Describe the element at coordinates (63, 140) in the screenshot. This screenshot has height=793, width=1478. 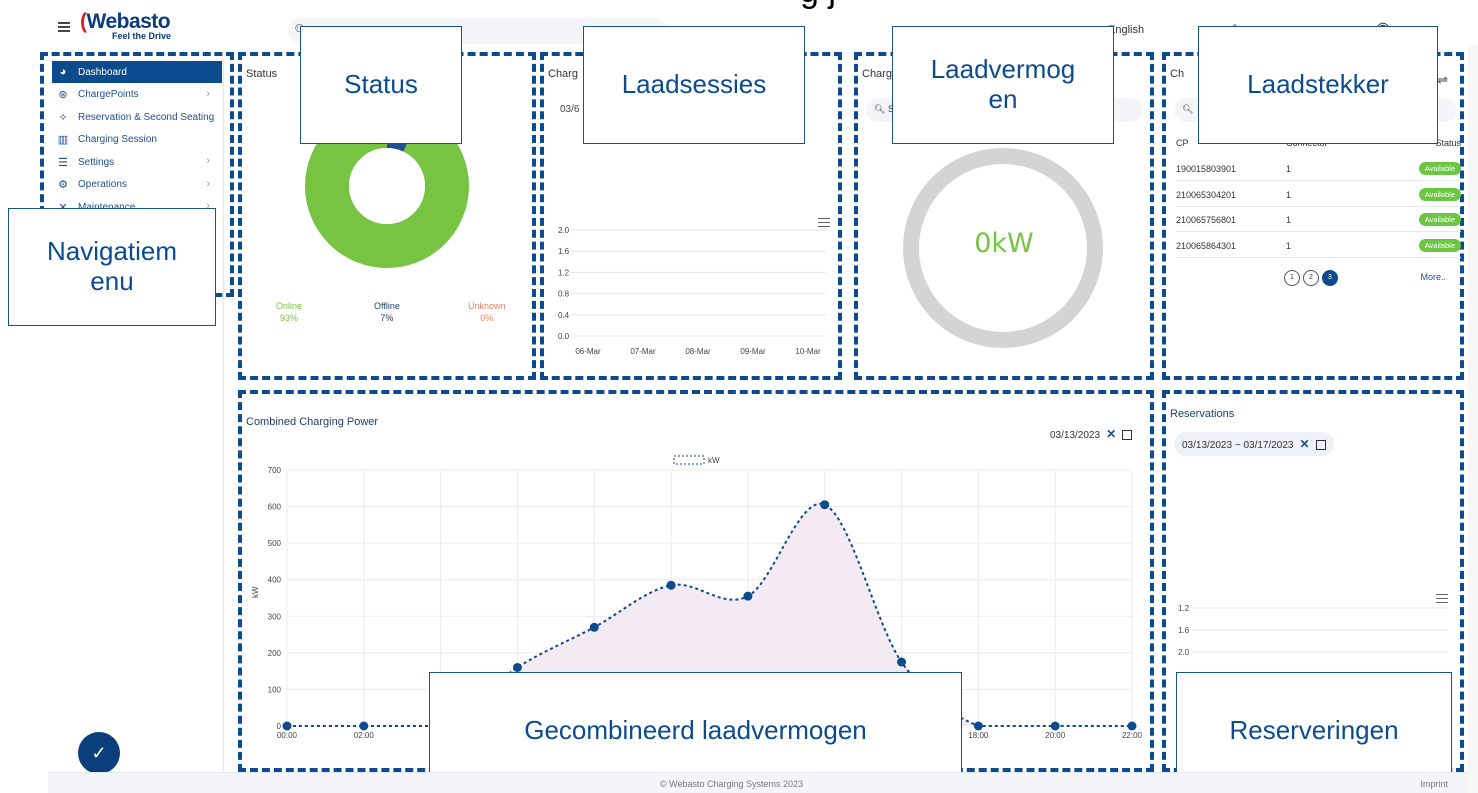
I see `bar-chart-icon: ▥` at that location.